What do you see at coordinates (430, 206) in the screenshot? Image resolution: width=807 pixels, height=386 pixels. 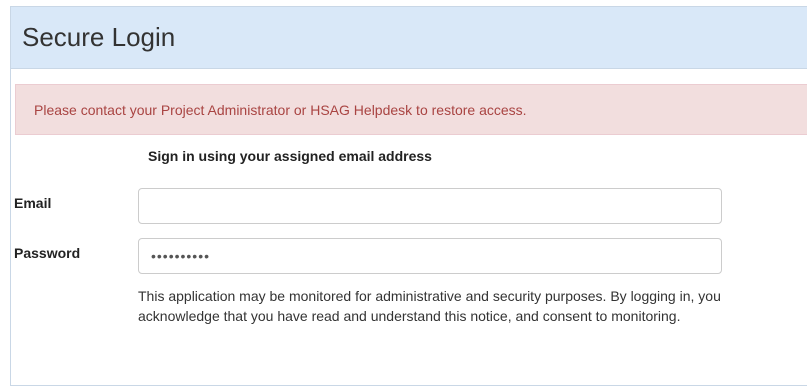 I see `email-field` at bounding box center [430, 206].